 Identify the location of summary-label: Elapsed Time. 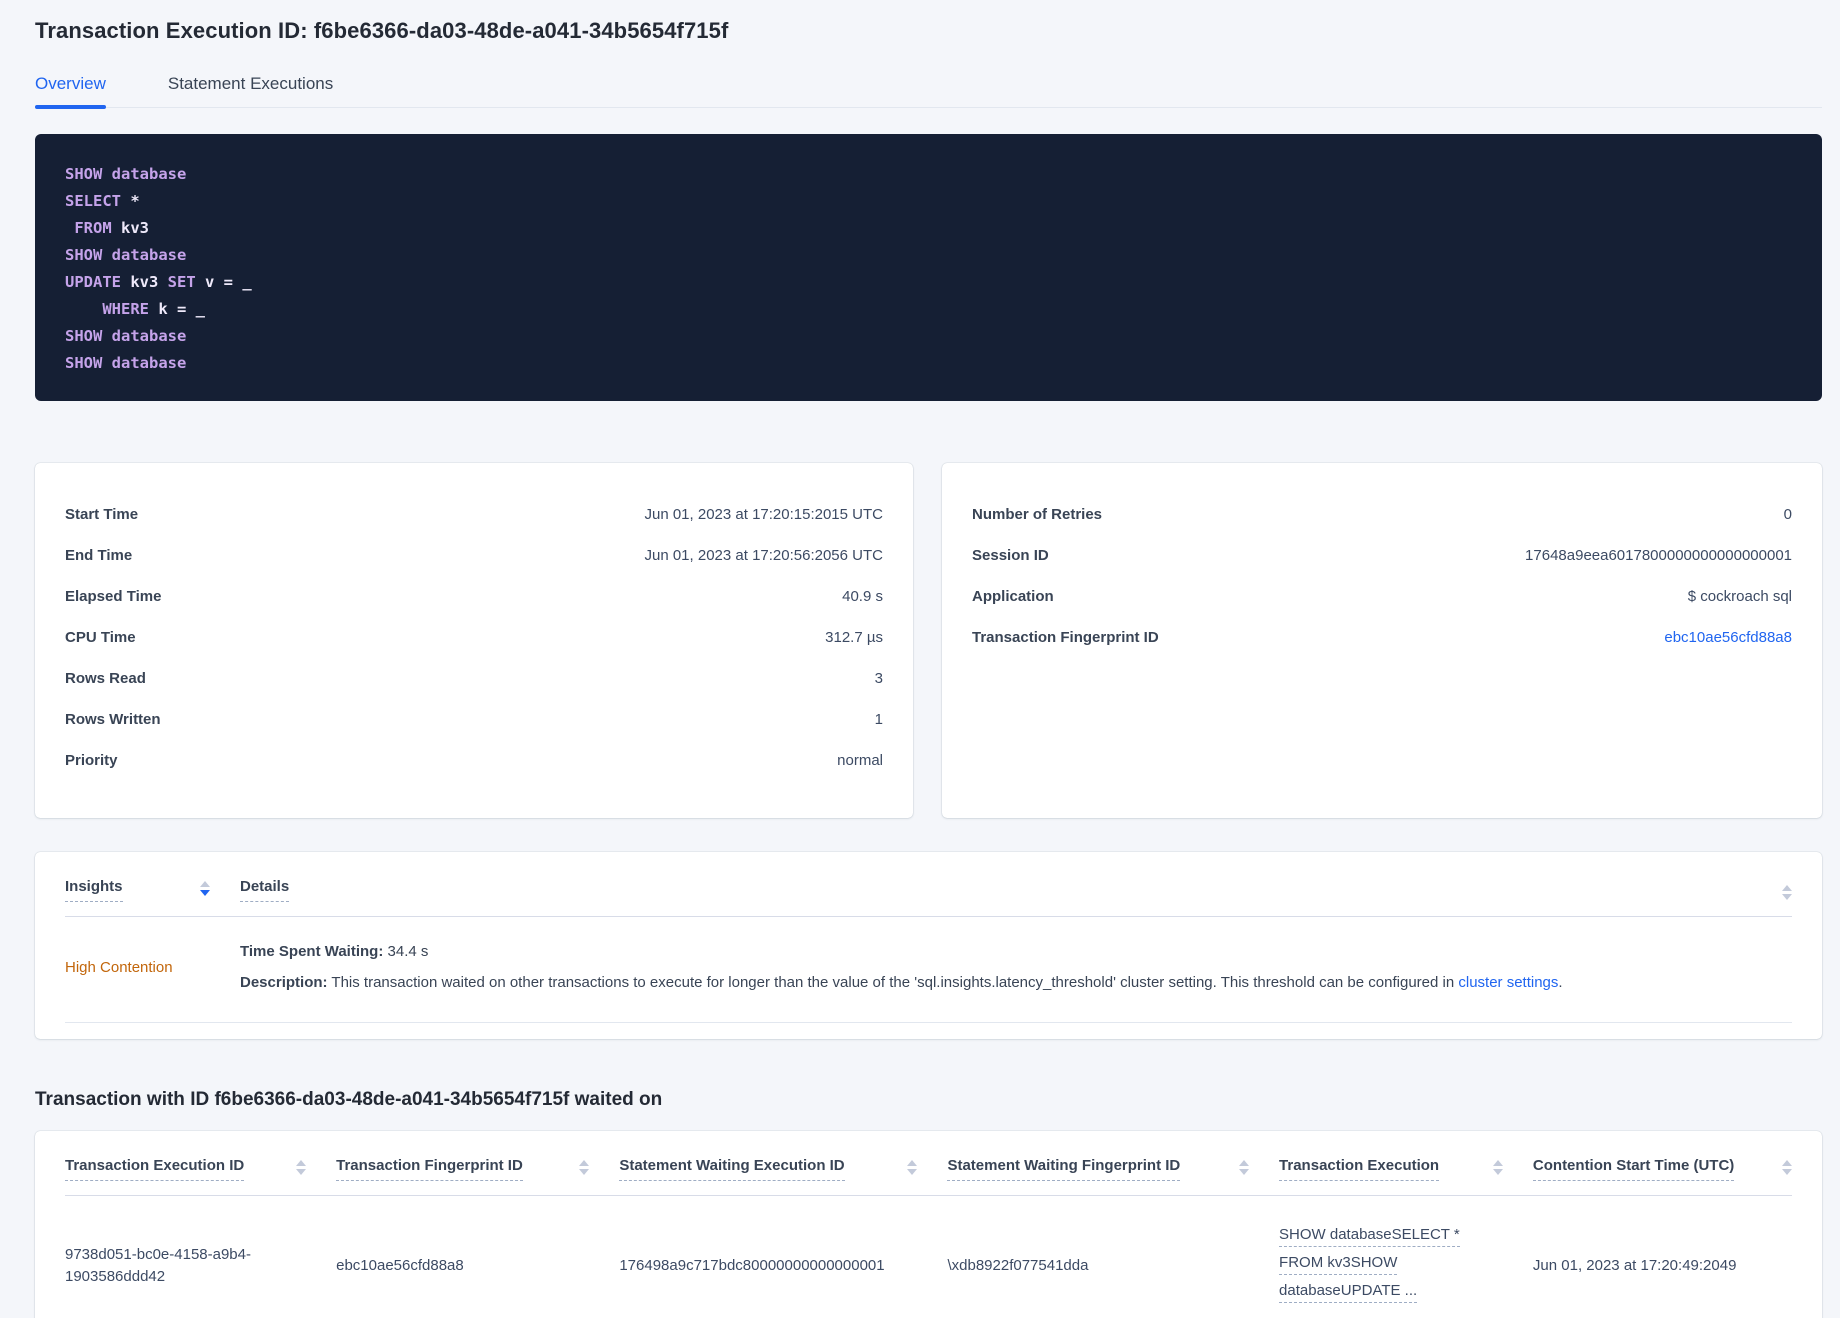
(113, 596).